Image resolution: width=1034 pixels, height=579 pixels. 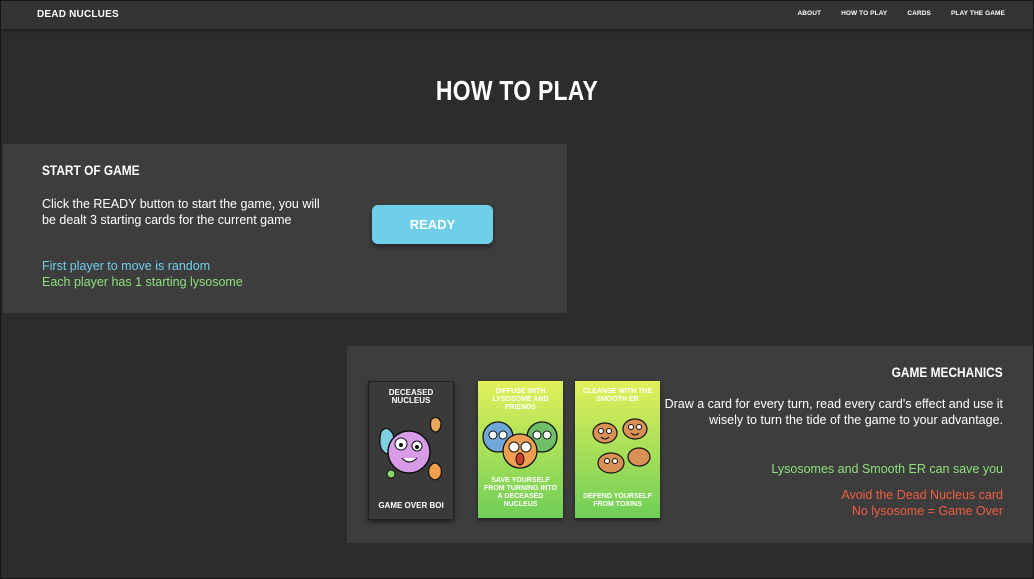 What do you see at coordinates (411, 505) in the screenshot?
I see `card-caption: GAME OVER BOI` at bounding box center [411, 505].